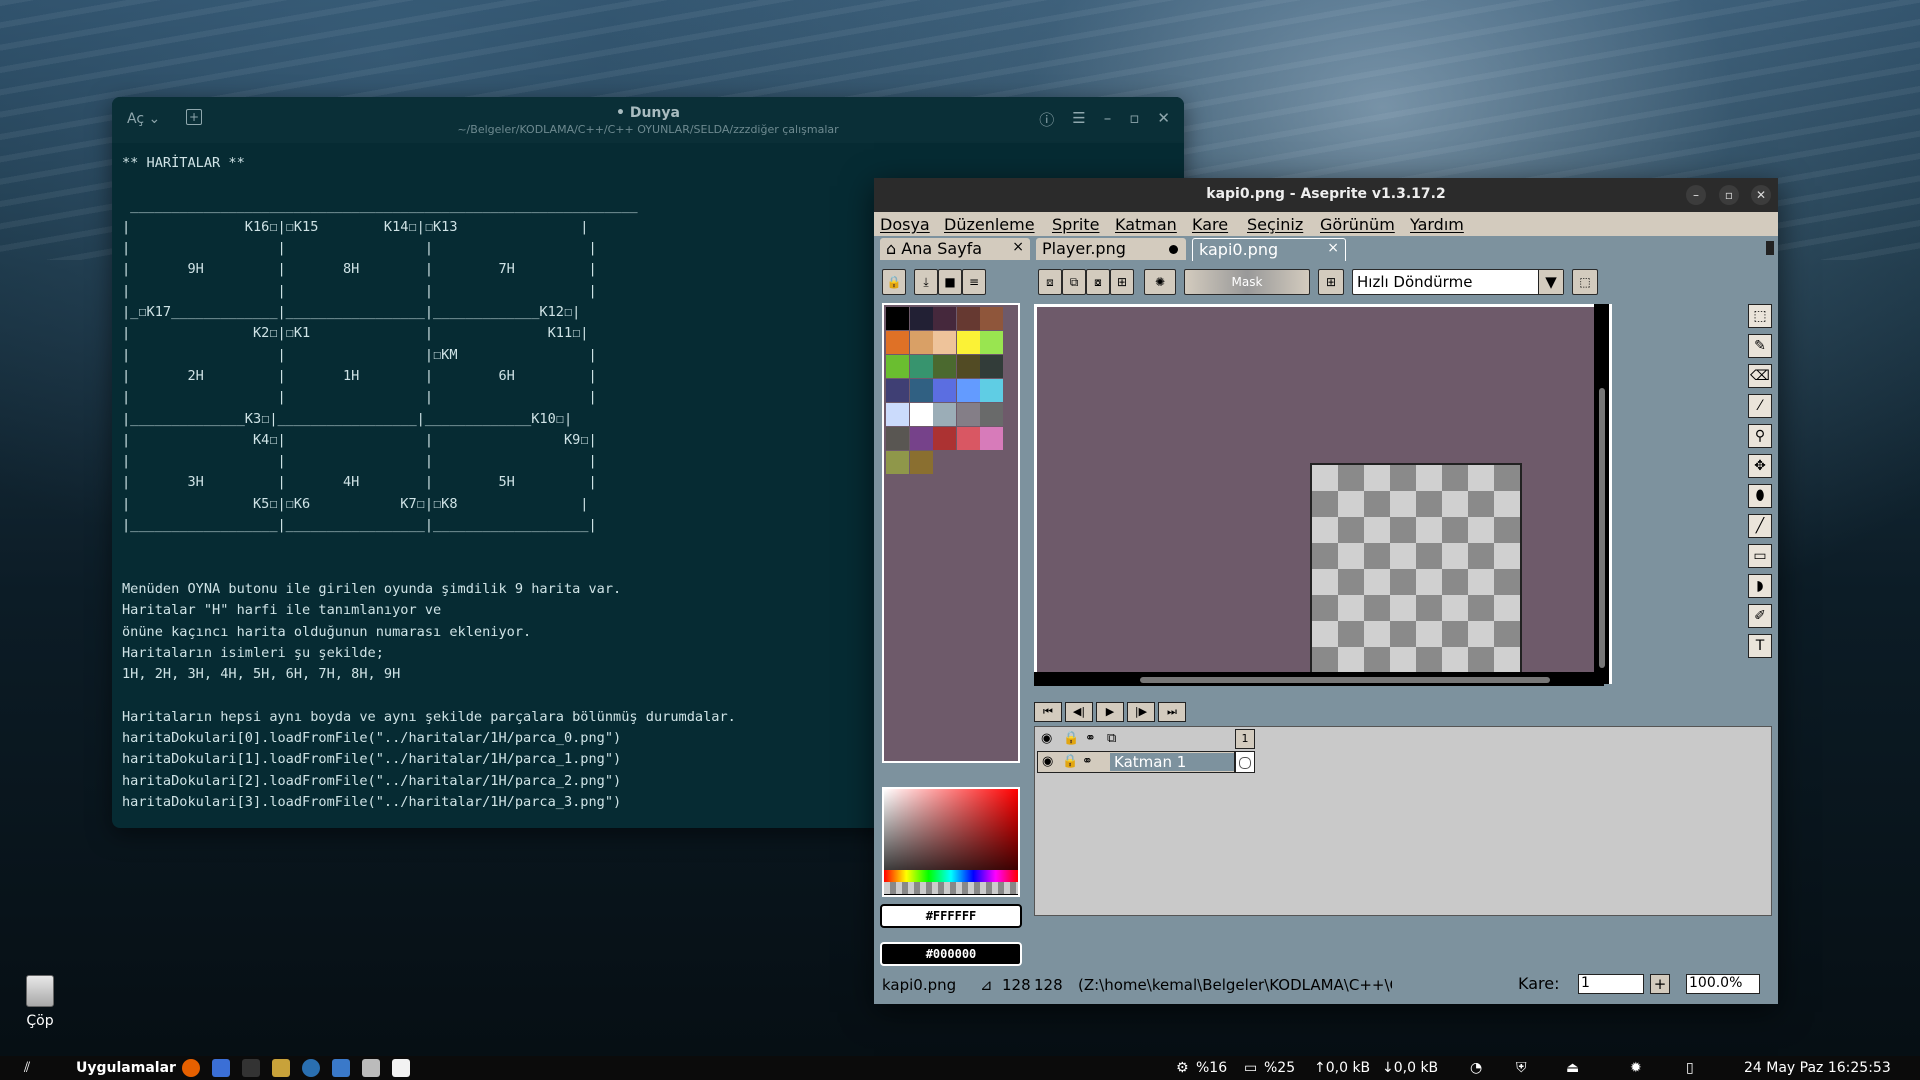 The width and height of the screenshot is (1920, 1080). Describe the element at coordinates (126, 1068) in the screenshot. I see `applications-menu: Uygulamalar` at that location.